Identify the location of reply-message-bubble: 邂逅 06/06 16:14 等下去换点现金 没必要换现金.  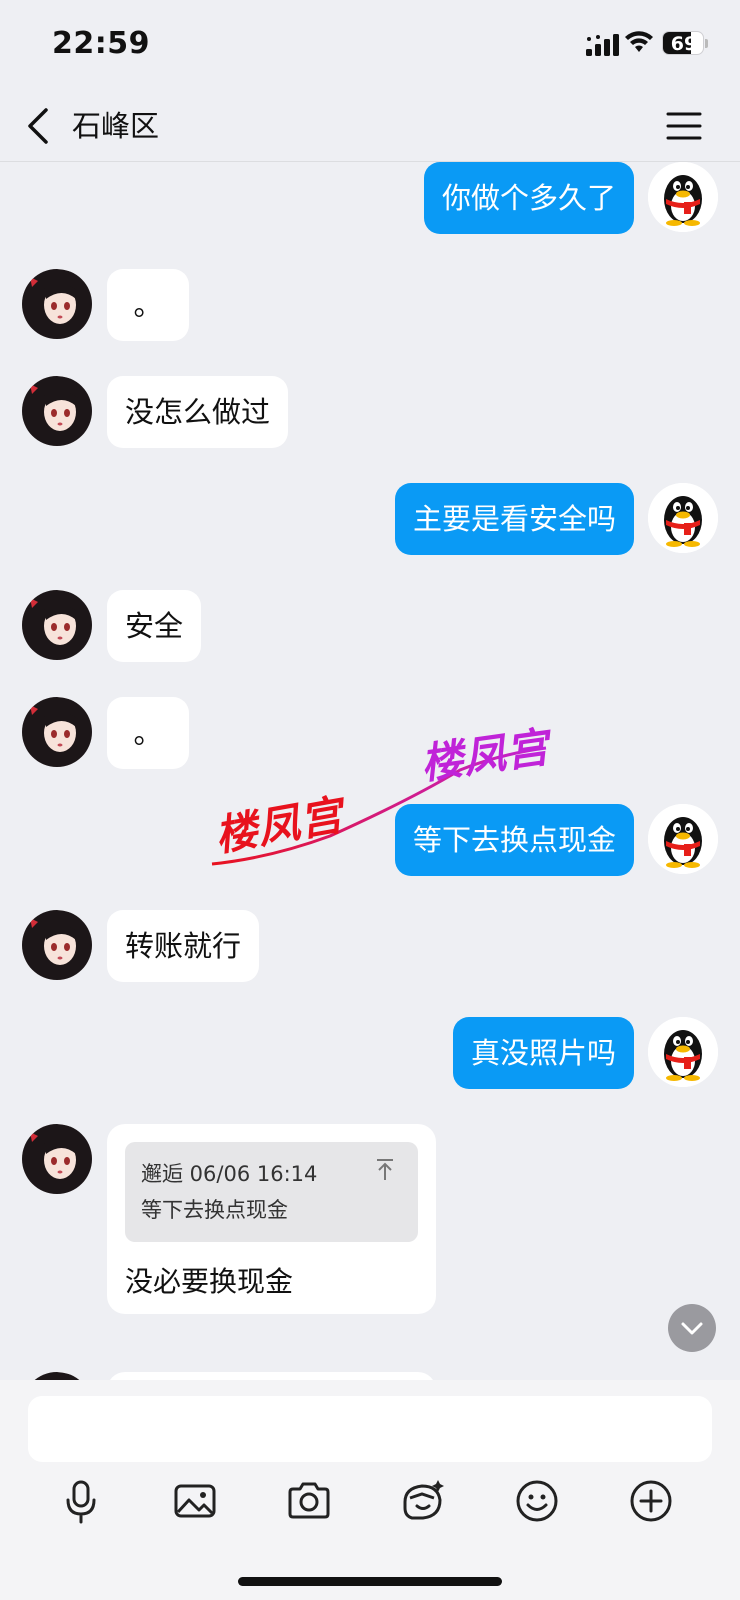
(271, 1219).